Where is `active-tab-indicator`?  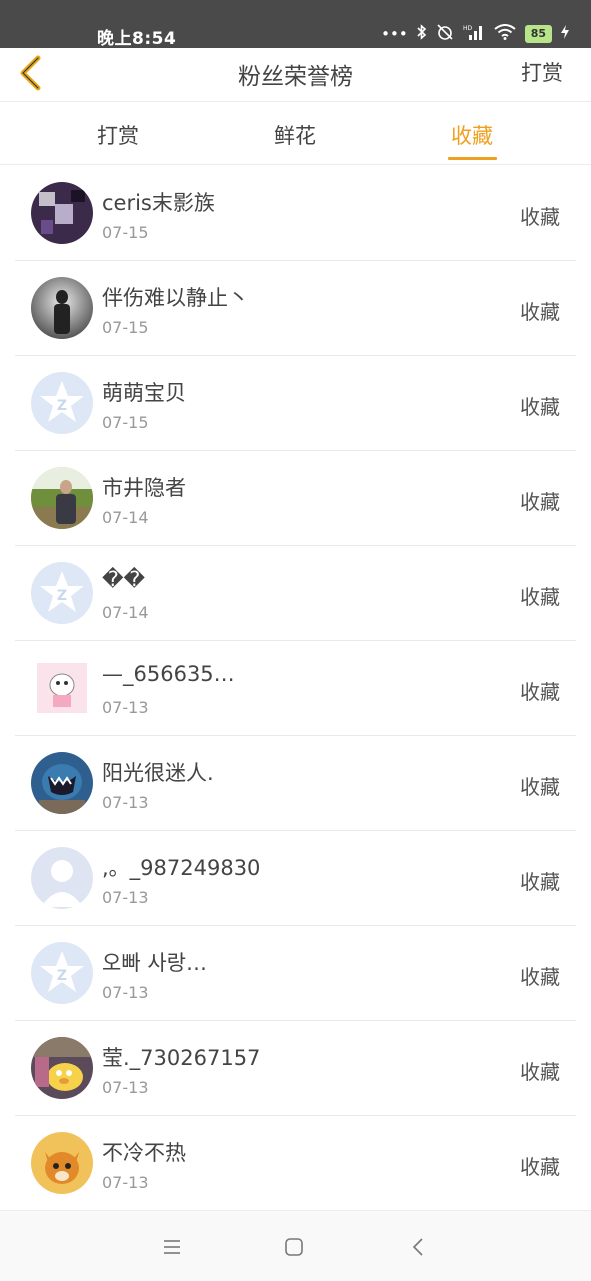 active-tab-indicator is located at coordinates (472, 158).